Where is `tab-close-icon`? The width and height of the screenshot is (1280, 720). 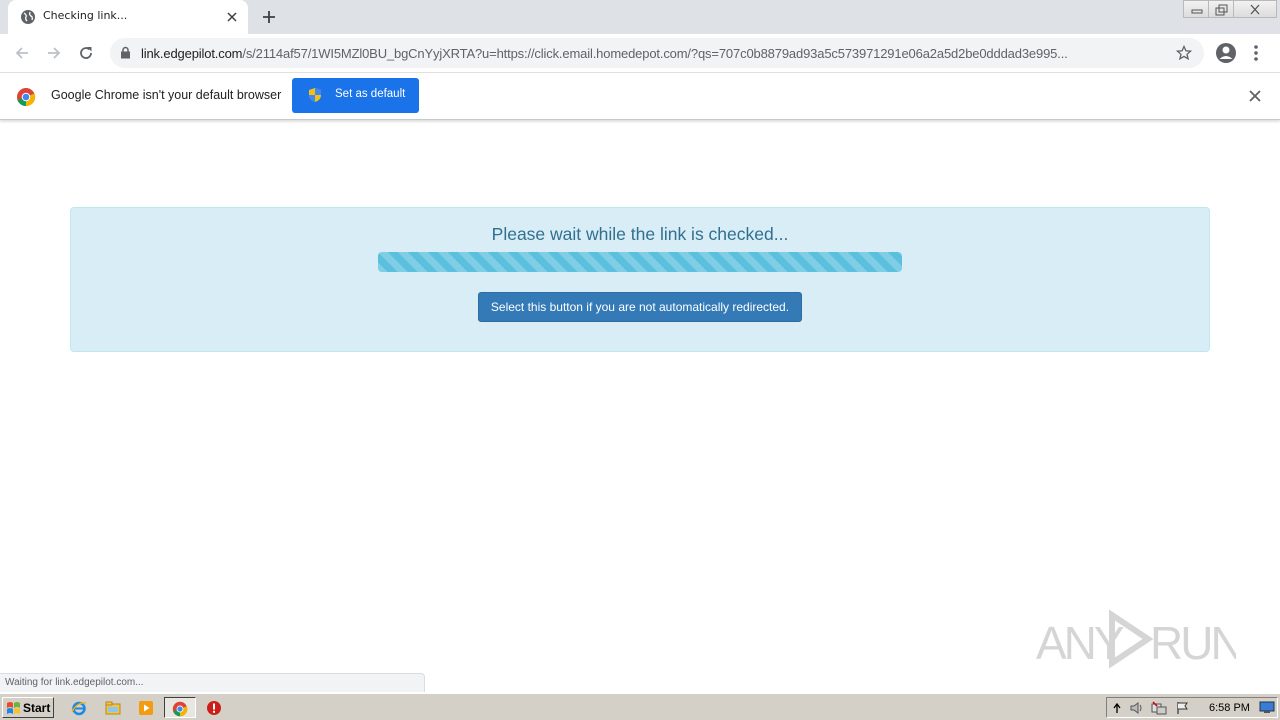
tab-close-icon is located at coordinates (232, 17).